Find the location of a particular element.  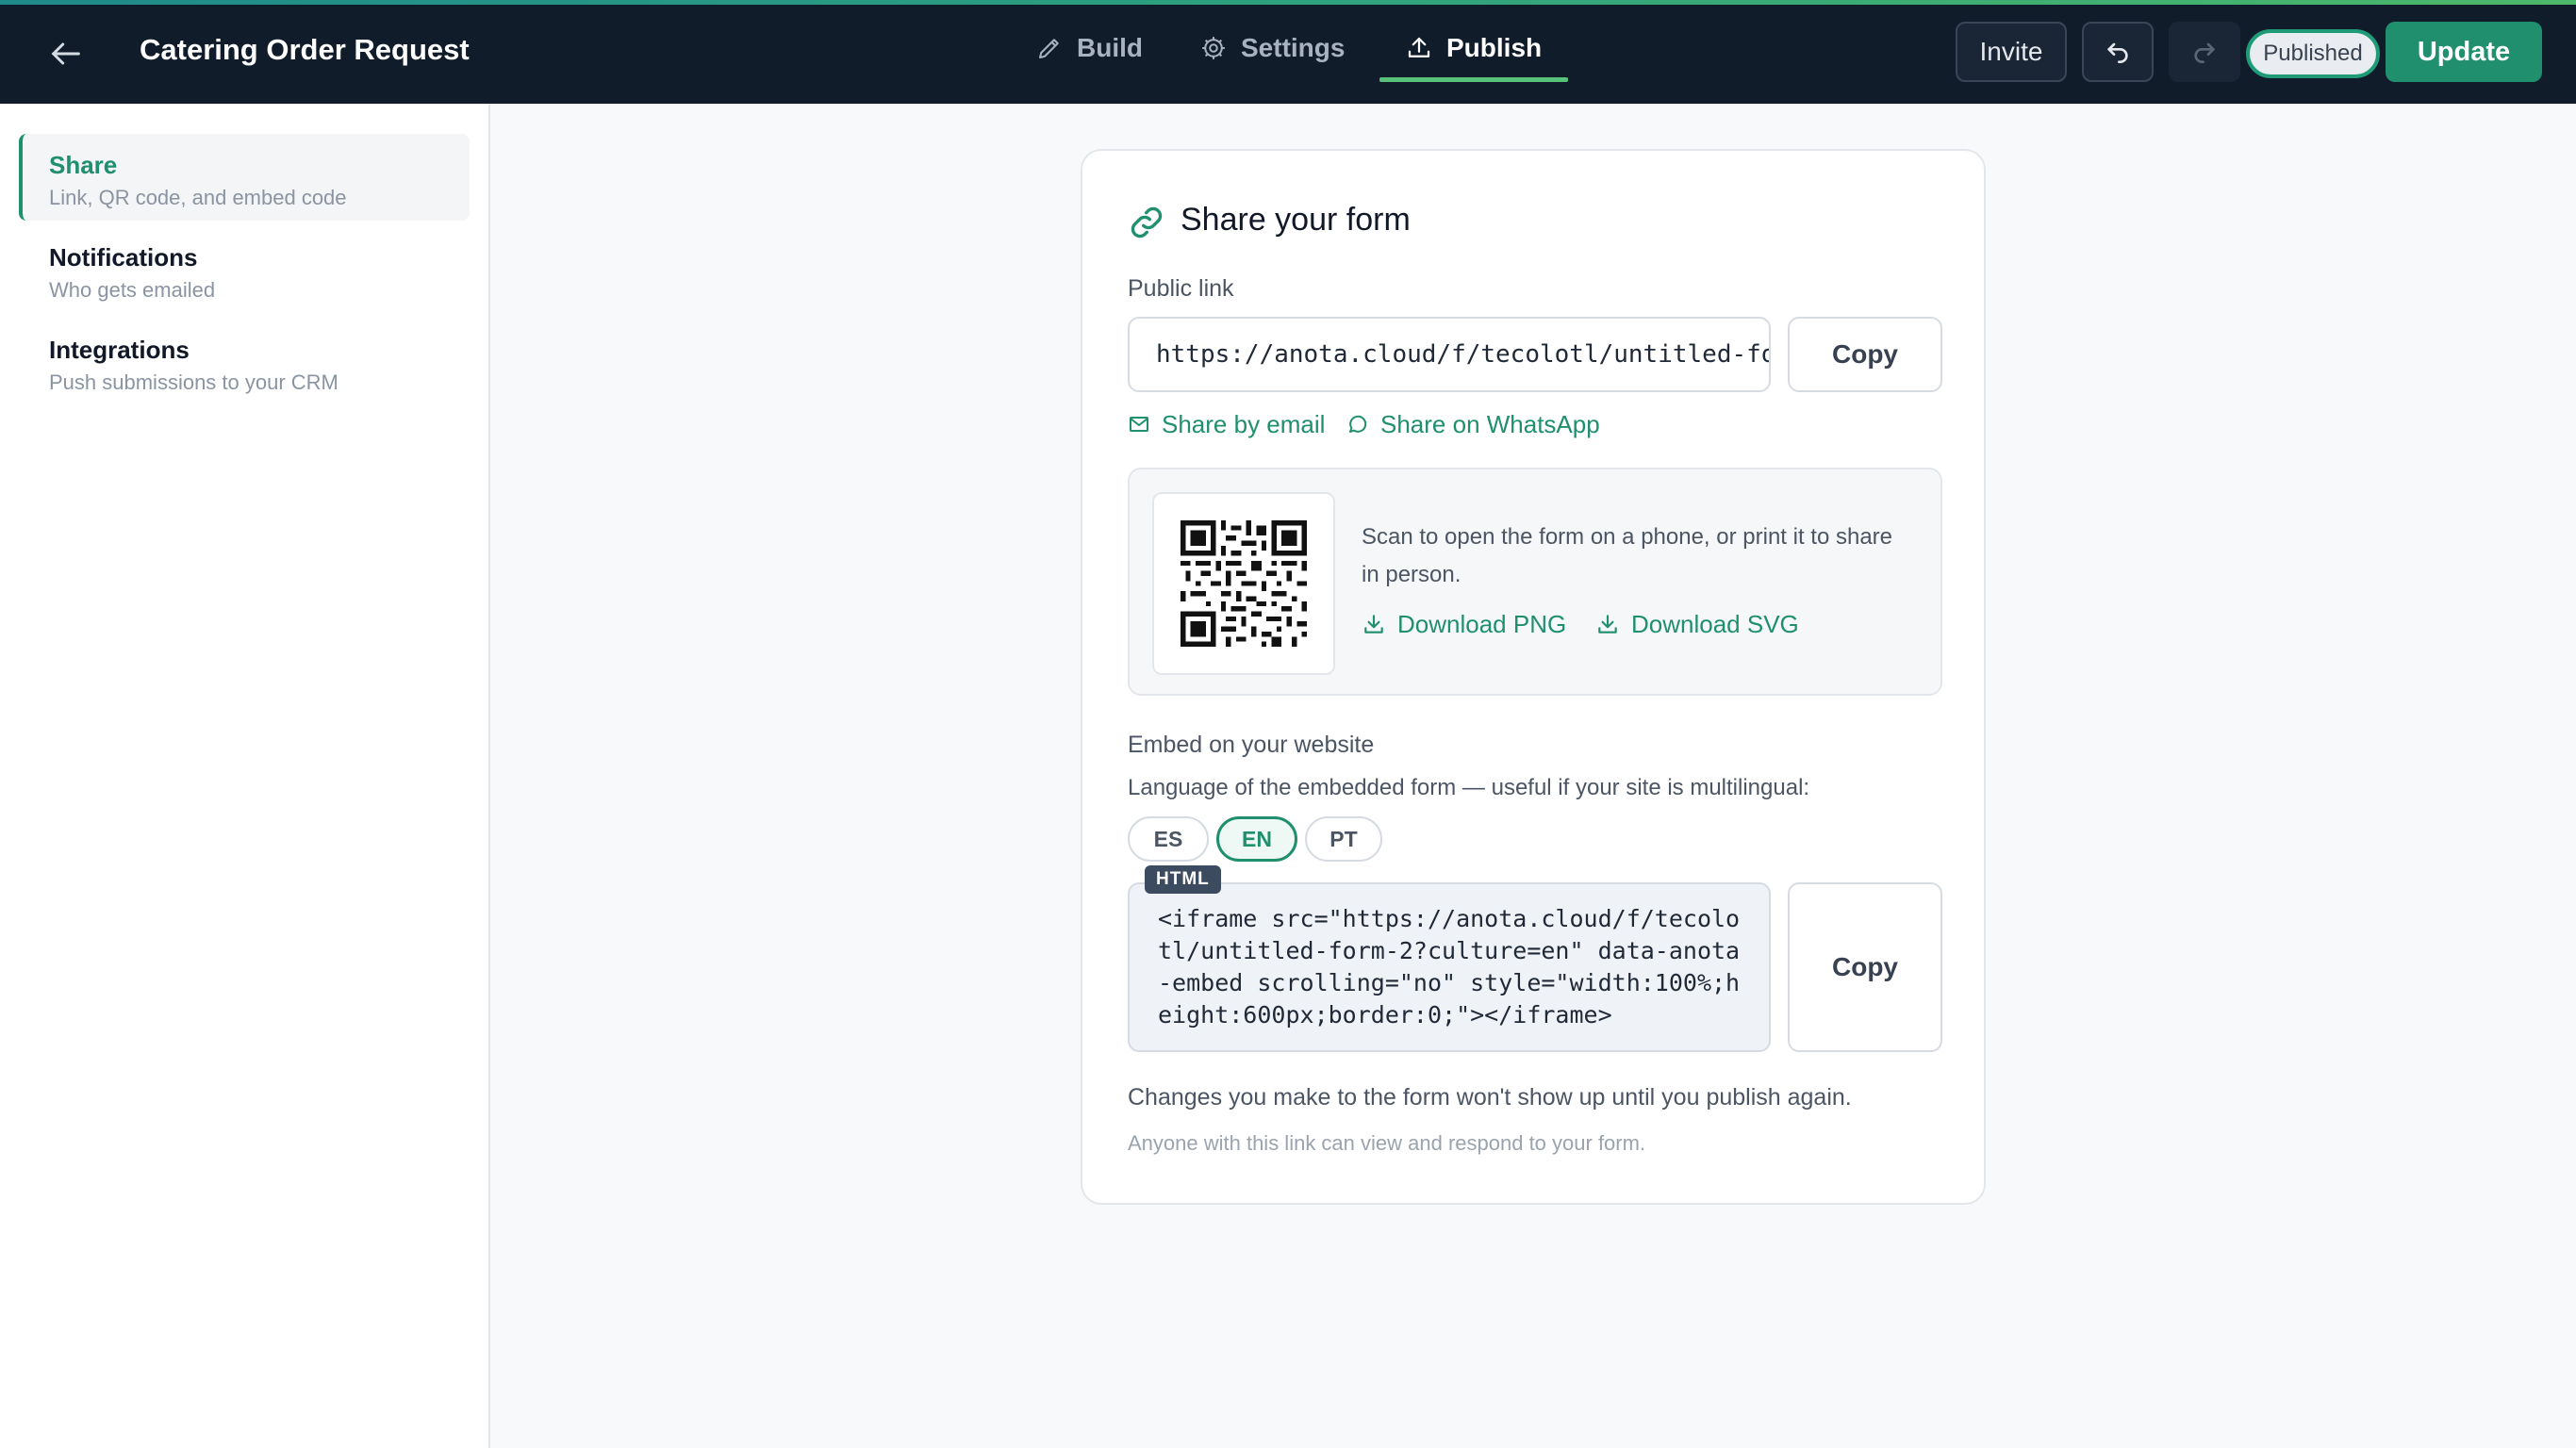

undo-button is located at coordinates (2118, 52).